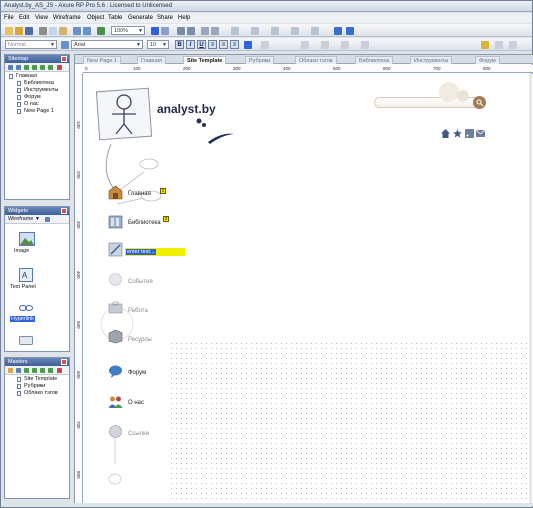 This screenshot has height=508, width=533. I want to click on tree-item-library: Библиотека, so click(37, 83).